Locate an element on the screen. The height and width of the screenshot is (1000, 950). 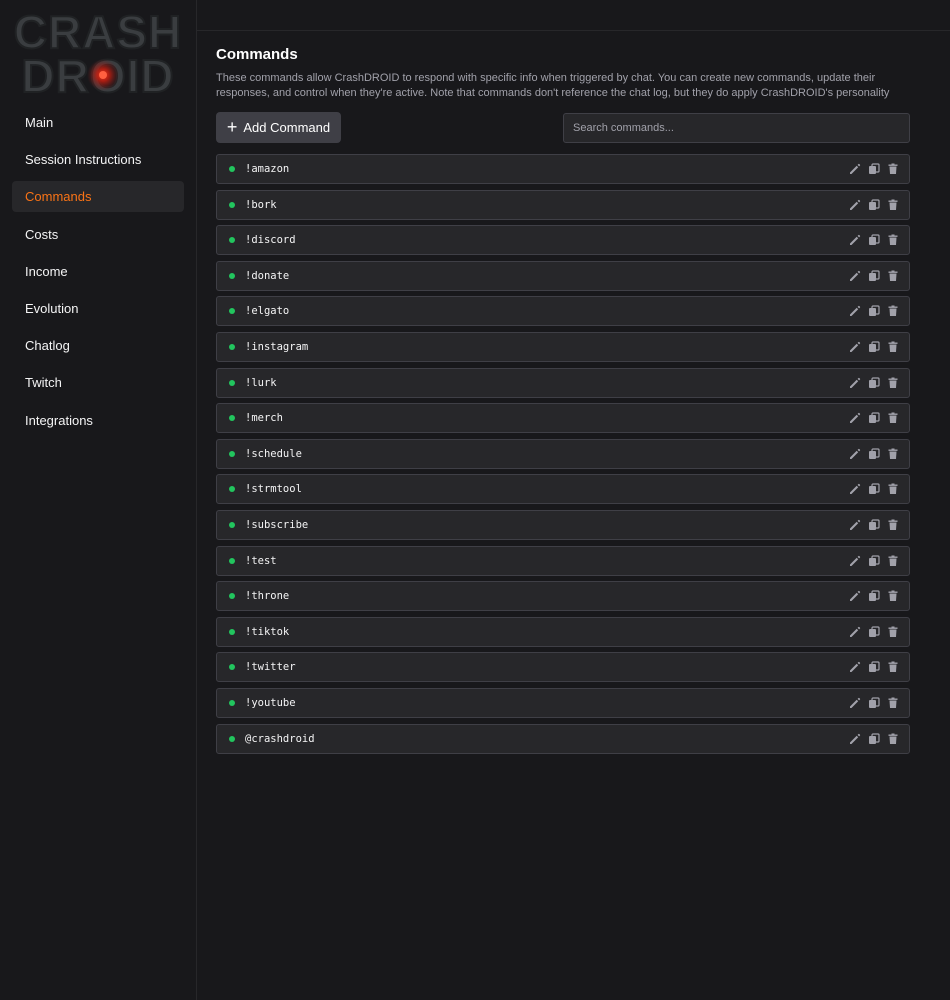
sidebar-item-income: Income is located at coordinates (98, 271).